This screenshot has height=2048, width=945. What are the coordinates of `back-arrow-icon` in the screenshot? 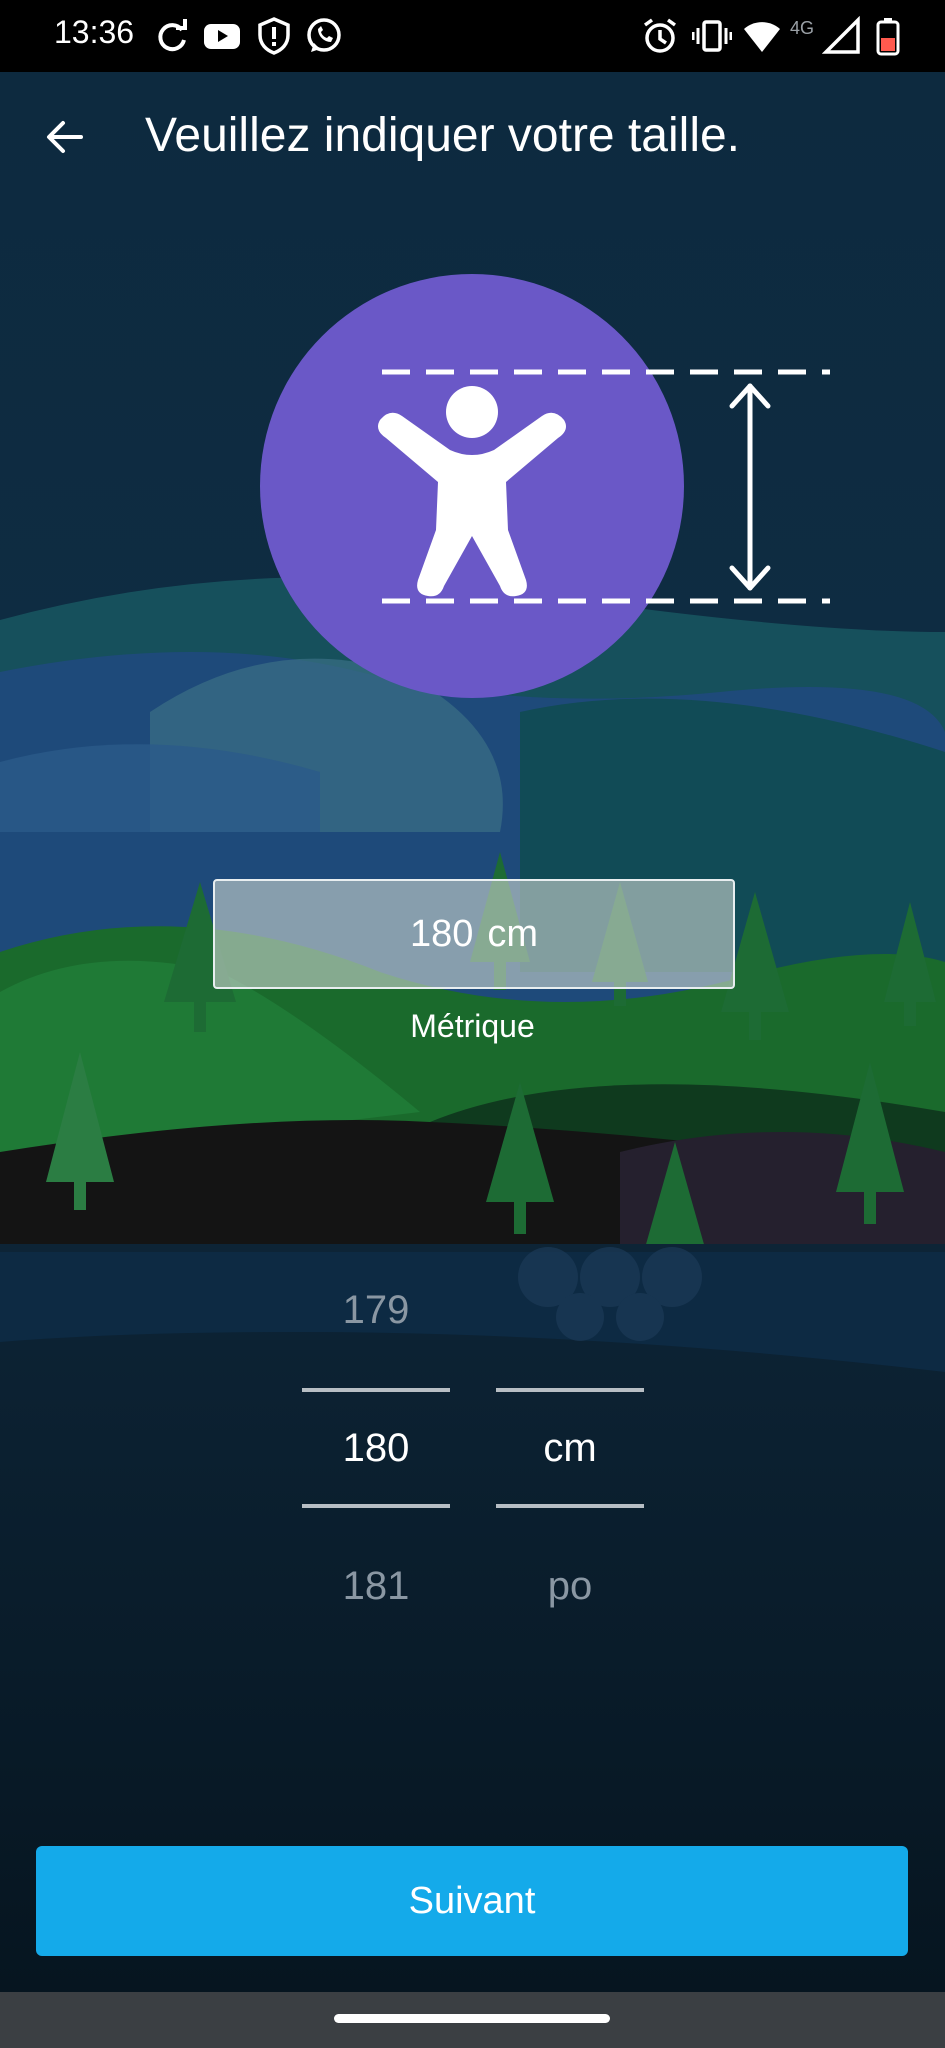 It's located at (65, 137).